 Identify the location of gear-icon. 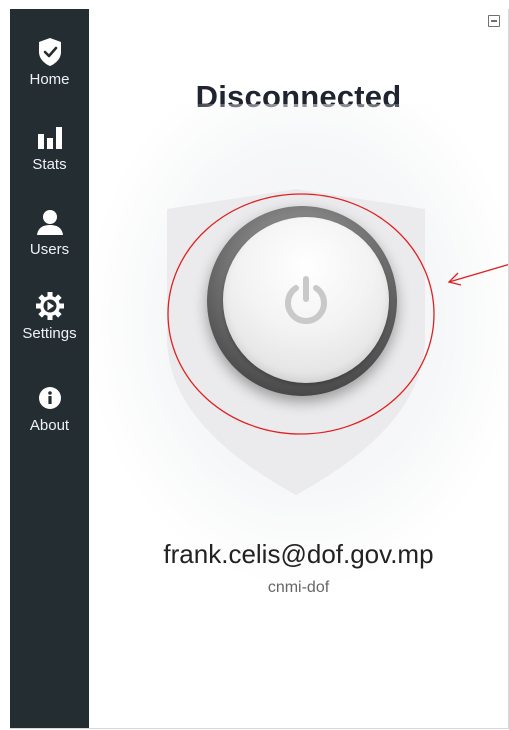
(50, 306).